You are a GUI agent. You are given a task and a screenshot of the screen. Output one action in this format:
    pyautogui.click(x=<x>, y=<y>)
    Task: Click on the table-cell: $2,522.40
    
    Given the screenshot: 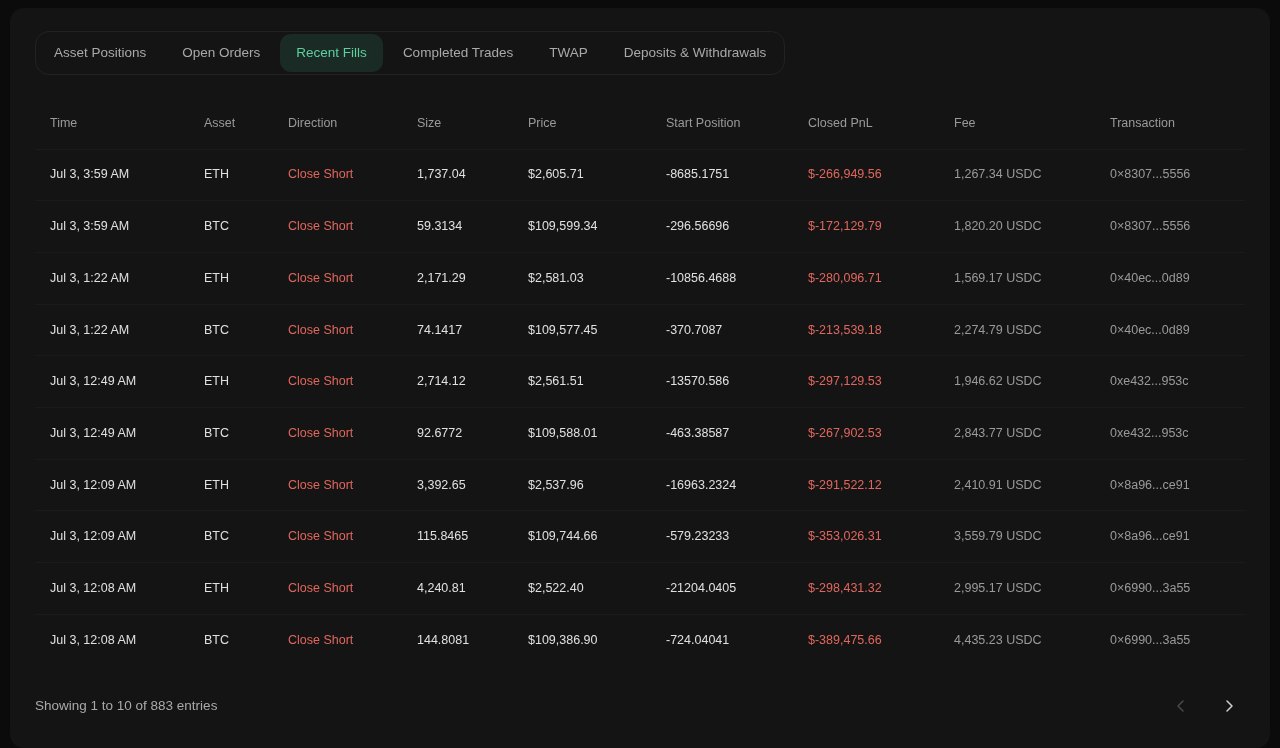 What is the action you would take?
    pyautogui.click(x=582, y=588)
    